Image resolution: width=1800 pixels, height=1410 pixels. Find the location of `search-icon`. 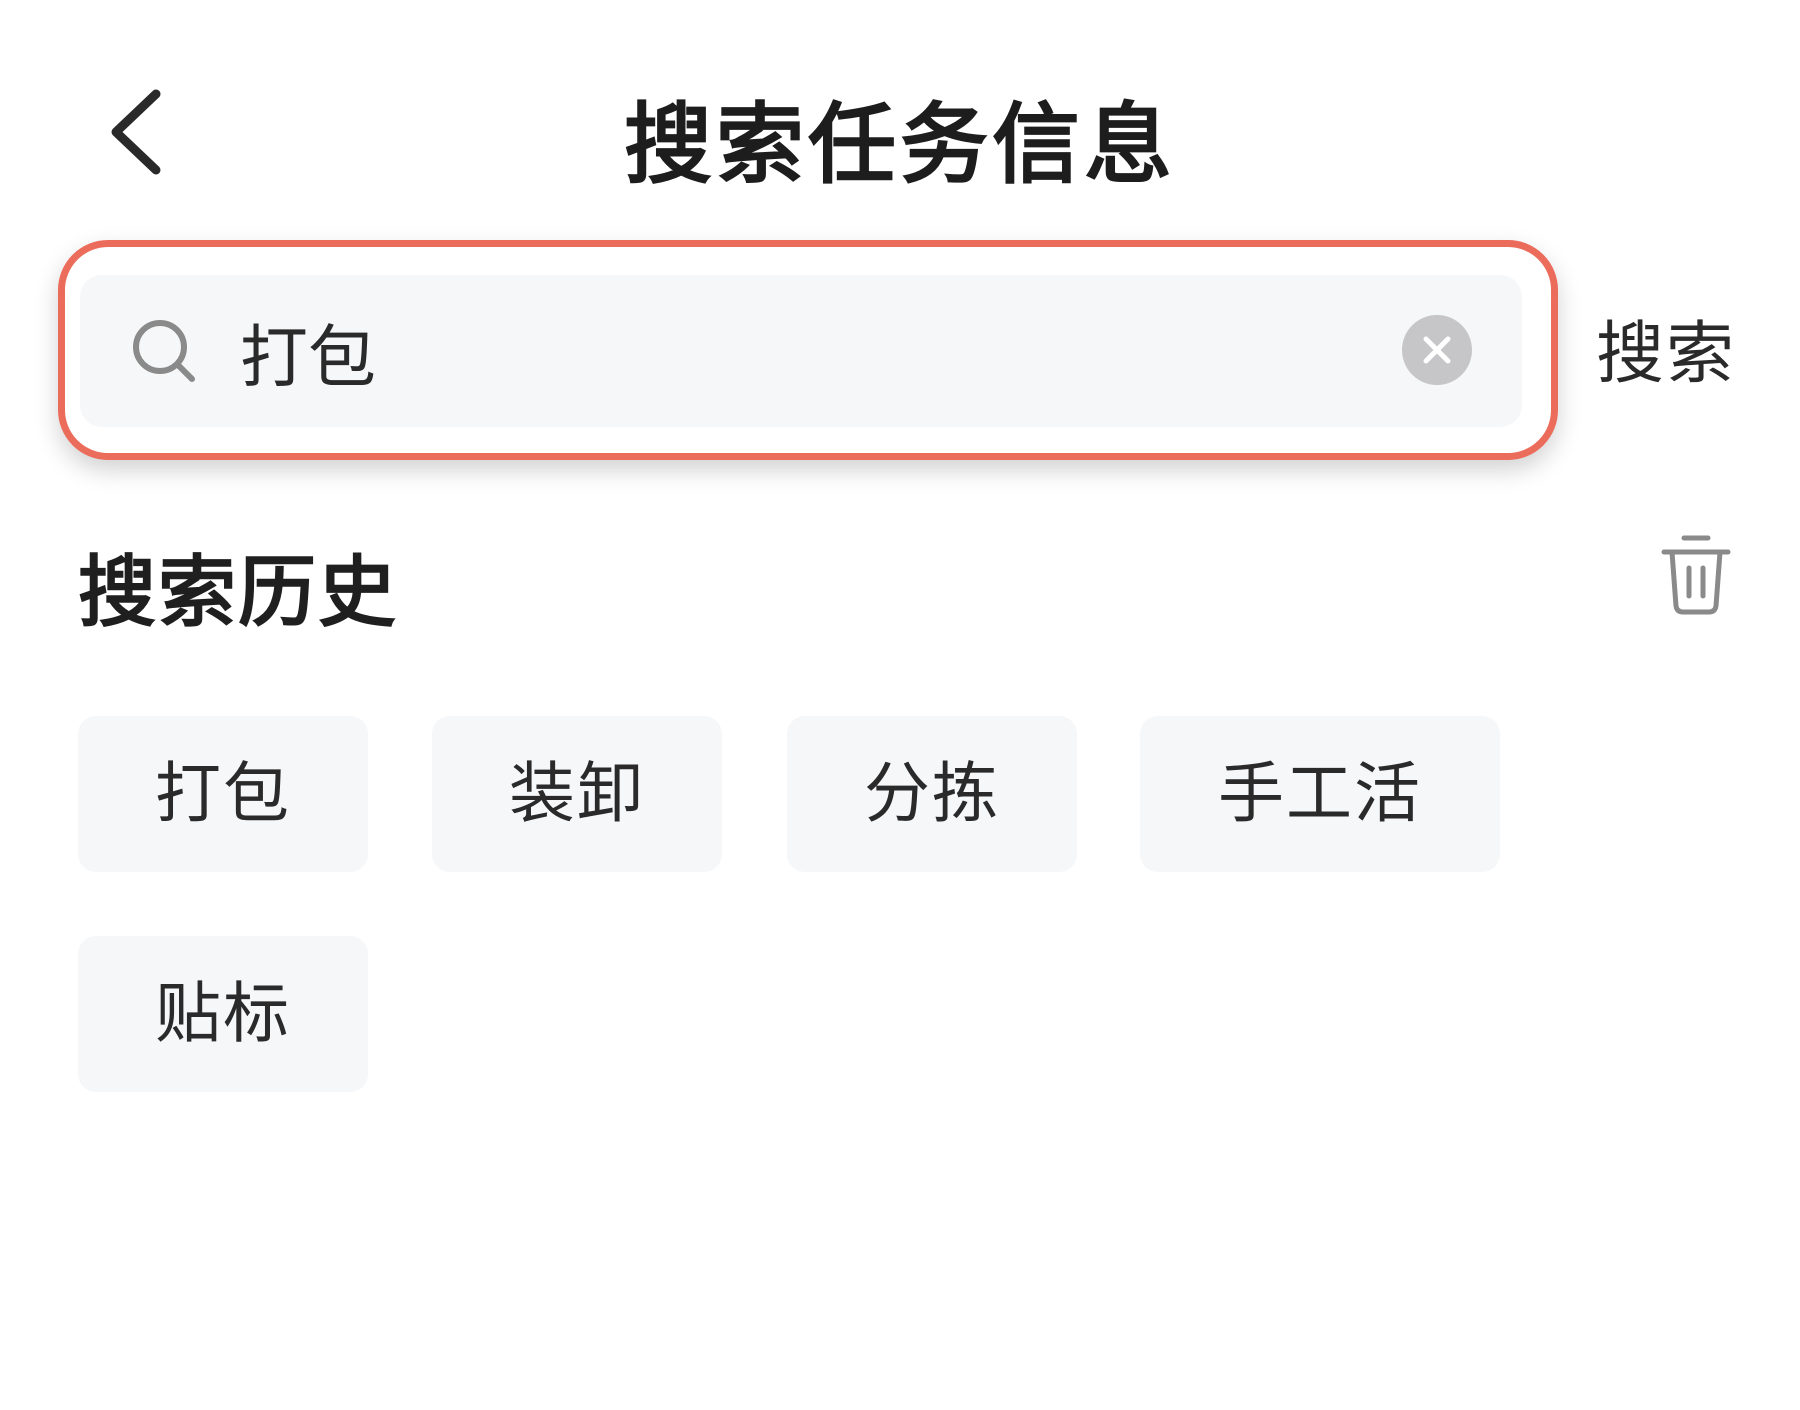

search-icon is located at coordinates (164, 351).